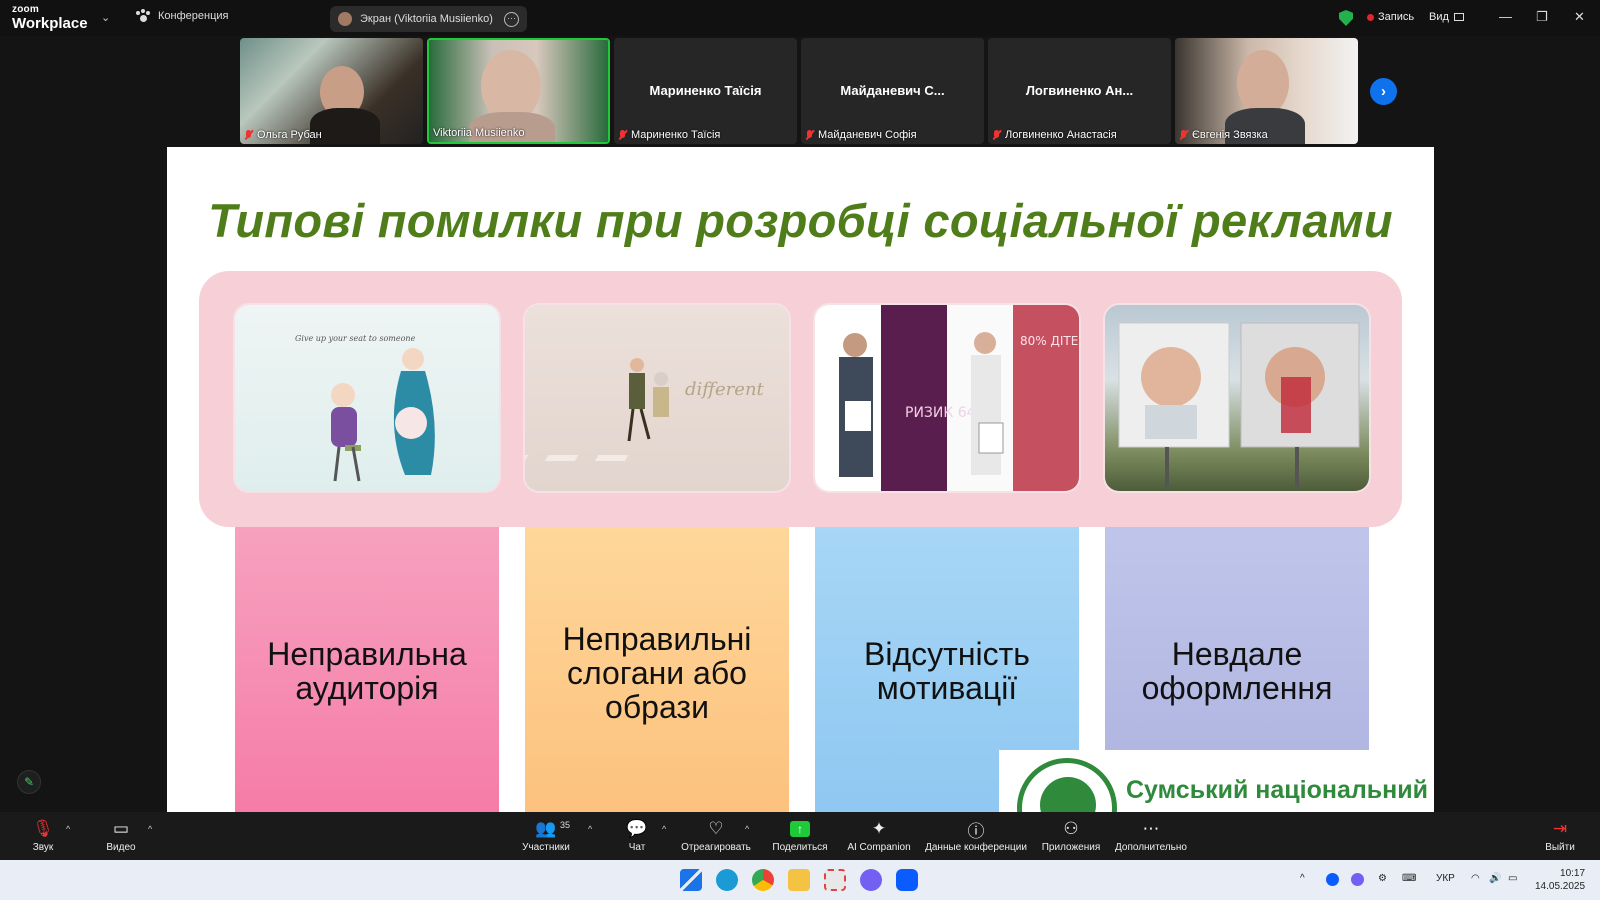  Describe the element at coordinates (1542, 17) in the screenshot. I see `restore-icon: ❐` at that location.